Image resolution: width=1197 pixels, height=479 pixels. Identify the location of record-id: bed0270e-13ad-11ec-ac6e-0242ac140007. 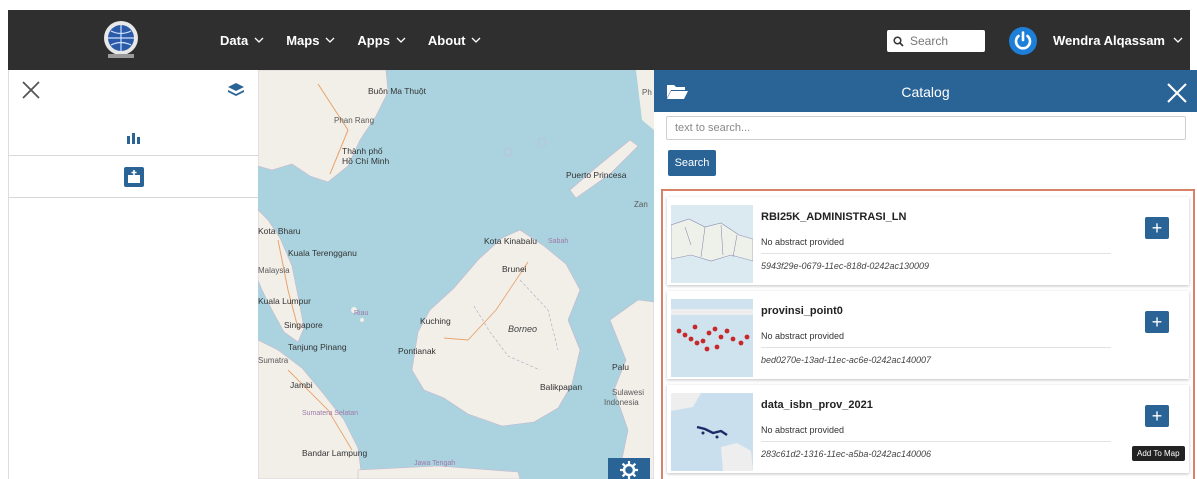
(846, 360).